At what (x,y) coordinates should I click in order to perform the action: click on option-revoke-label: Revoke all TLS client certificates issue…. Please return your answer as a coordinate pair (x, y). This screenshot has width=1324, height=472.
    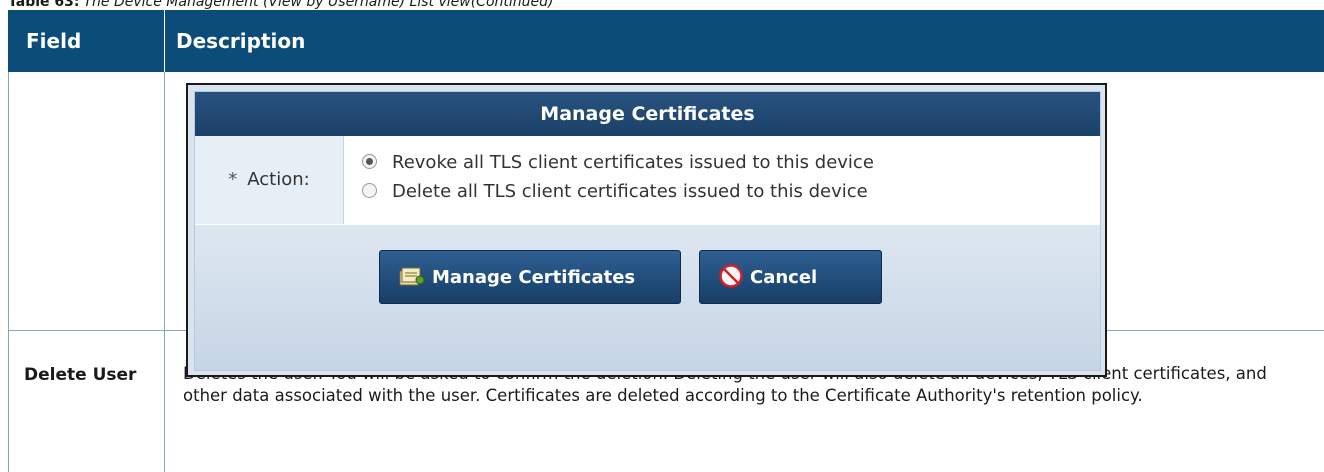
    Looking at the image, I should click on (633, 162).